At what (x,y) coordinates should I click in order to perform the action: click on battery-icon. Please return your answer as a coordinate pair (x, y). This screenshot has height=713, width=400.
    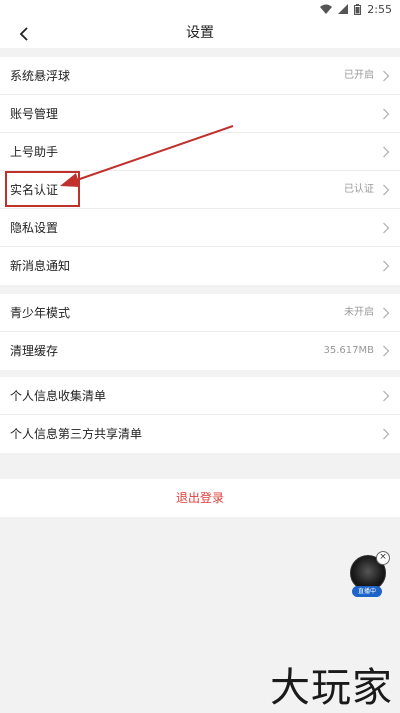
    Looking at the image, I should click on (358, 9).